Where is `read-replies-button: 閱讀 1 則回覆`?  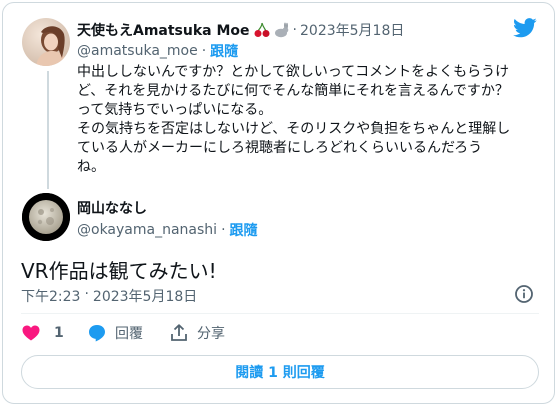
read-replies-button: 閱讀 1 則回覆 is located at coordinates (280, 372).